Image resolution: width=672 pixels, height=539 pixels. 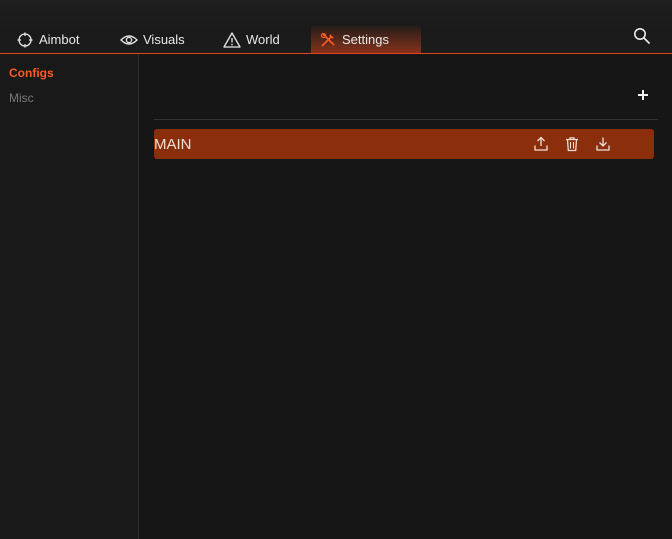 I want to click on search-icon, so click(x=642, y=36).